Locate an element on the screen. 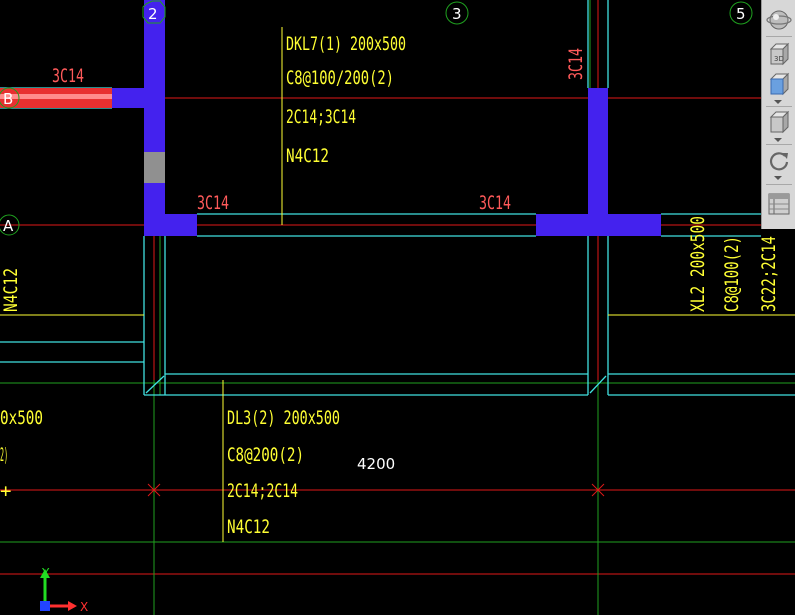 The height and width of the screenshot is (615, 795). grid-label-3: 3 is located at coordinates (457, 14).